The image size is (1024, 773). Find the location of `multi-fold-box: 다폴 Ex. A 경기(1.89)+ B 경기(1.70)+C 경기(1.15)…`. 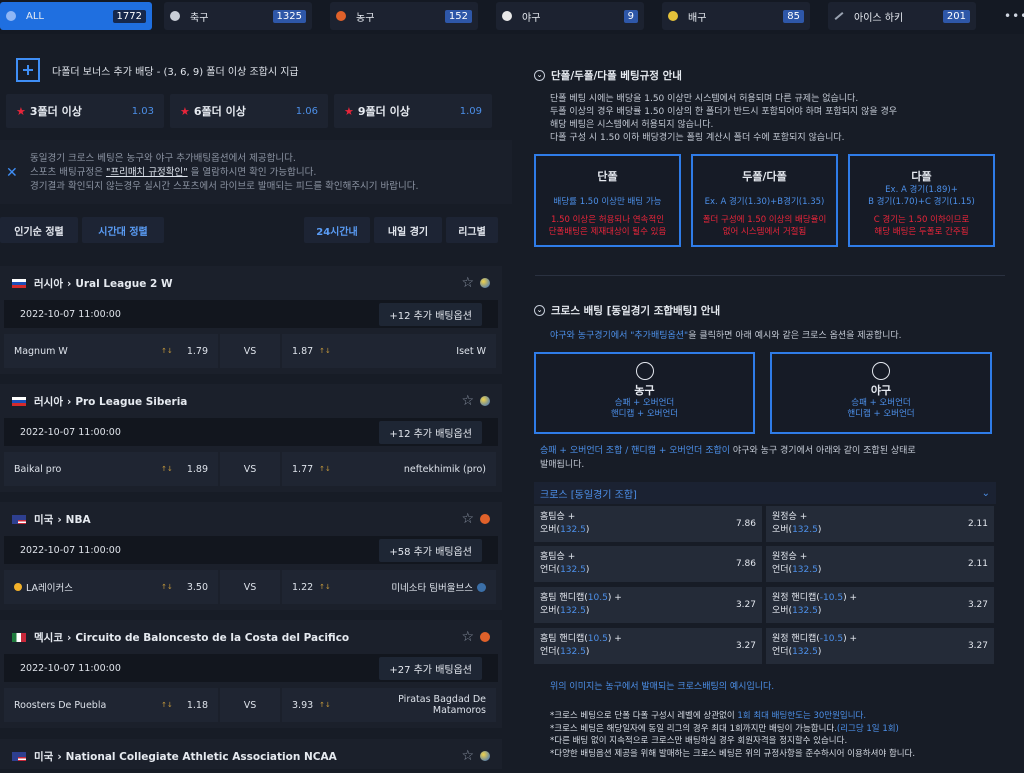

multi-fold-box: 다폴 Ex. A 경기(1.89)+ B 경기(1.70)+C 경기(1.15)… is located at coordinates (921, 200).